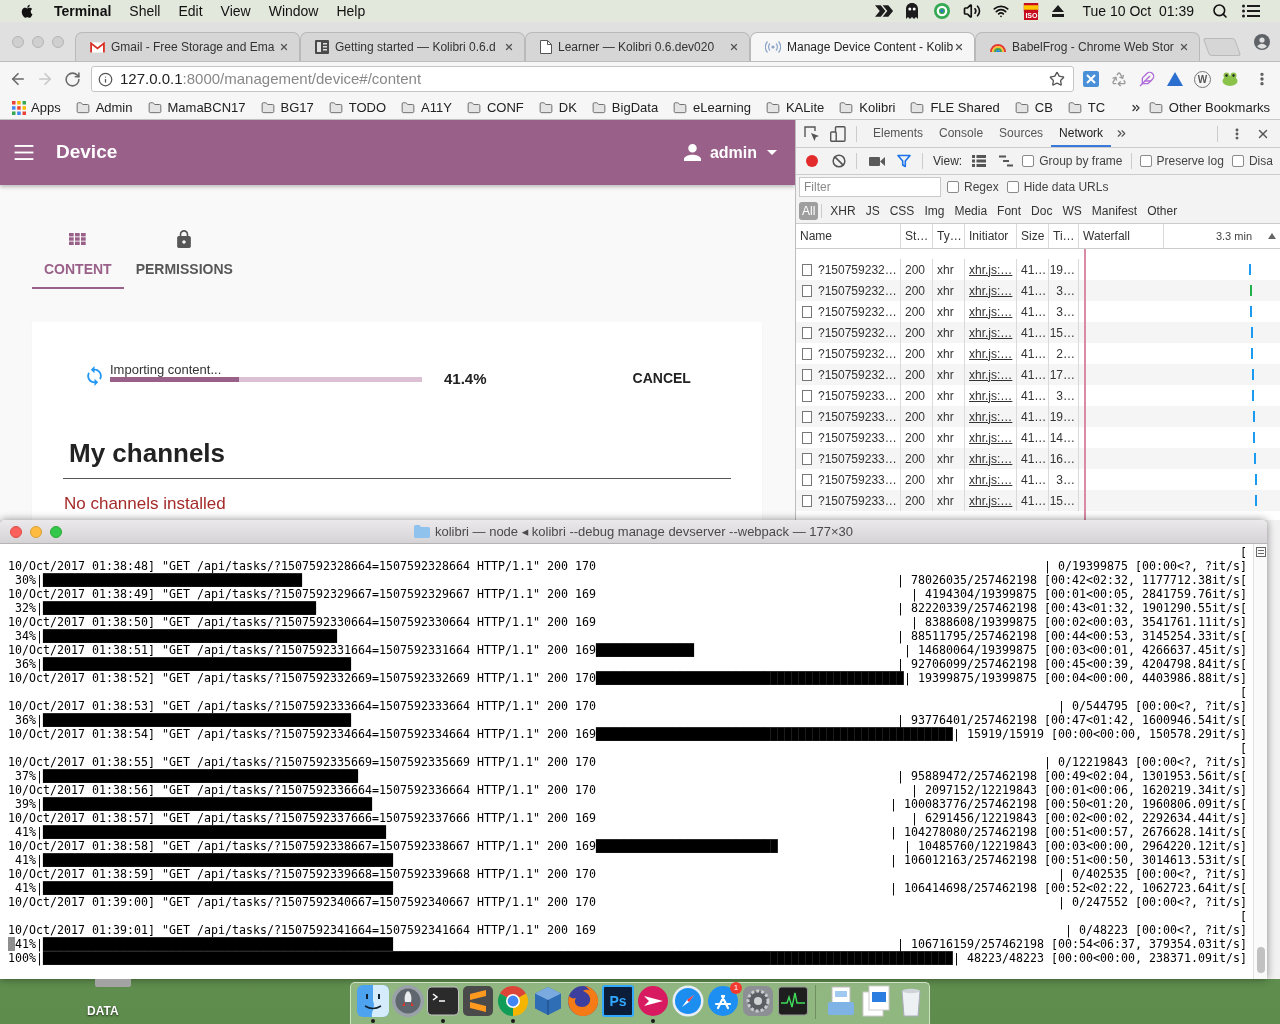 Image resolution: width=1280 pixels, height=1024 pixels. What do you see at coordinates (862, 46) in the screenshot?
I see `browser-tab: Manage Device Content - Kolib` at bounding box center [862, 46].